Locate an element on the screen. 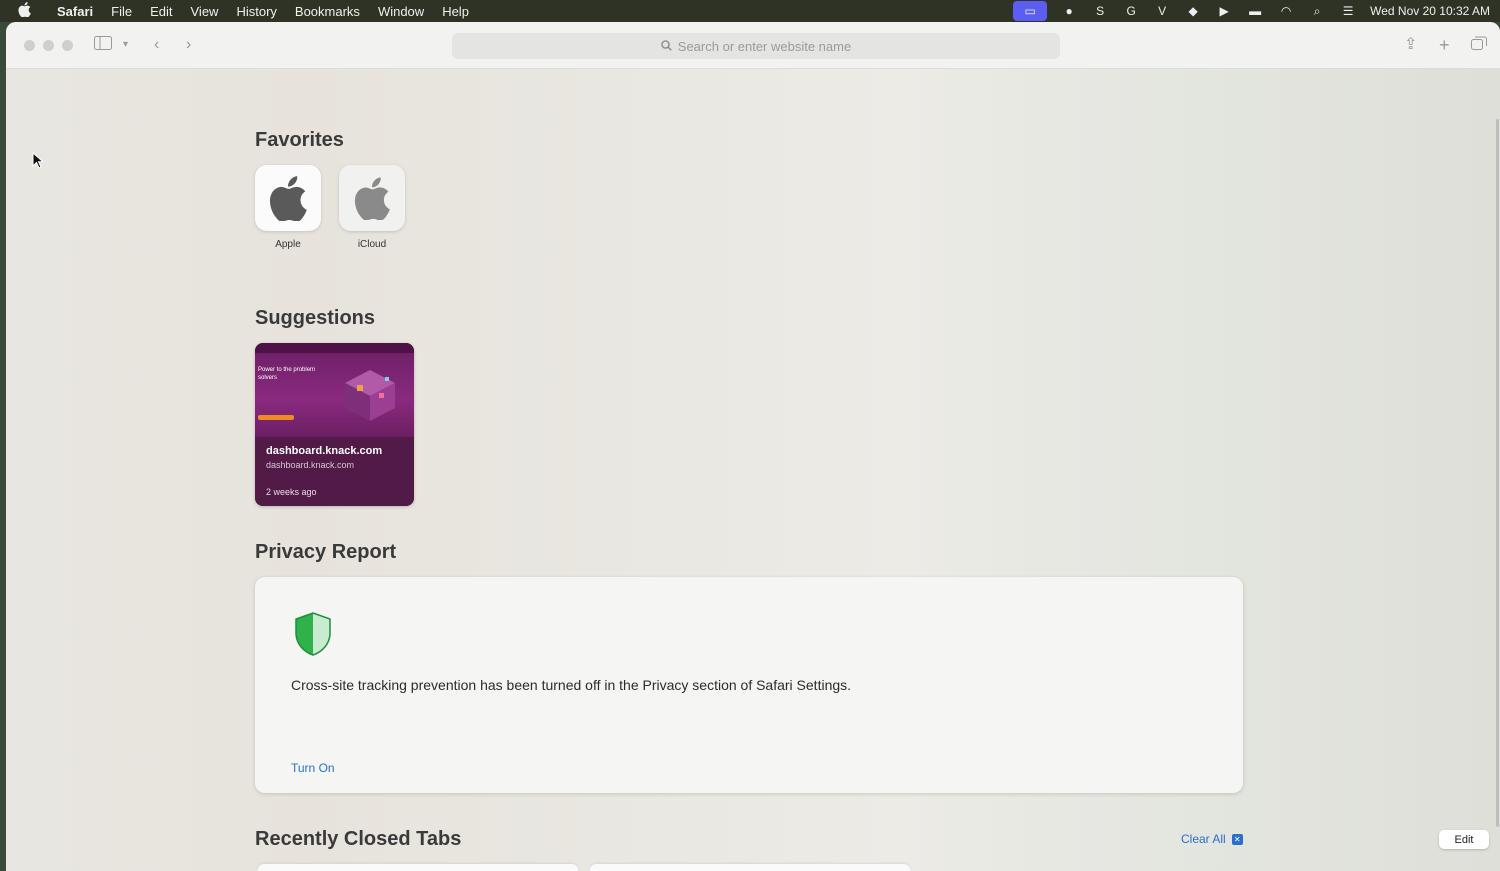 The height and width of the screenshot is (871, 1500). privacy-report-heading: Privacy Report is located at coordinates (326, 552).